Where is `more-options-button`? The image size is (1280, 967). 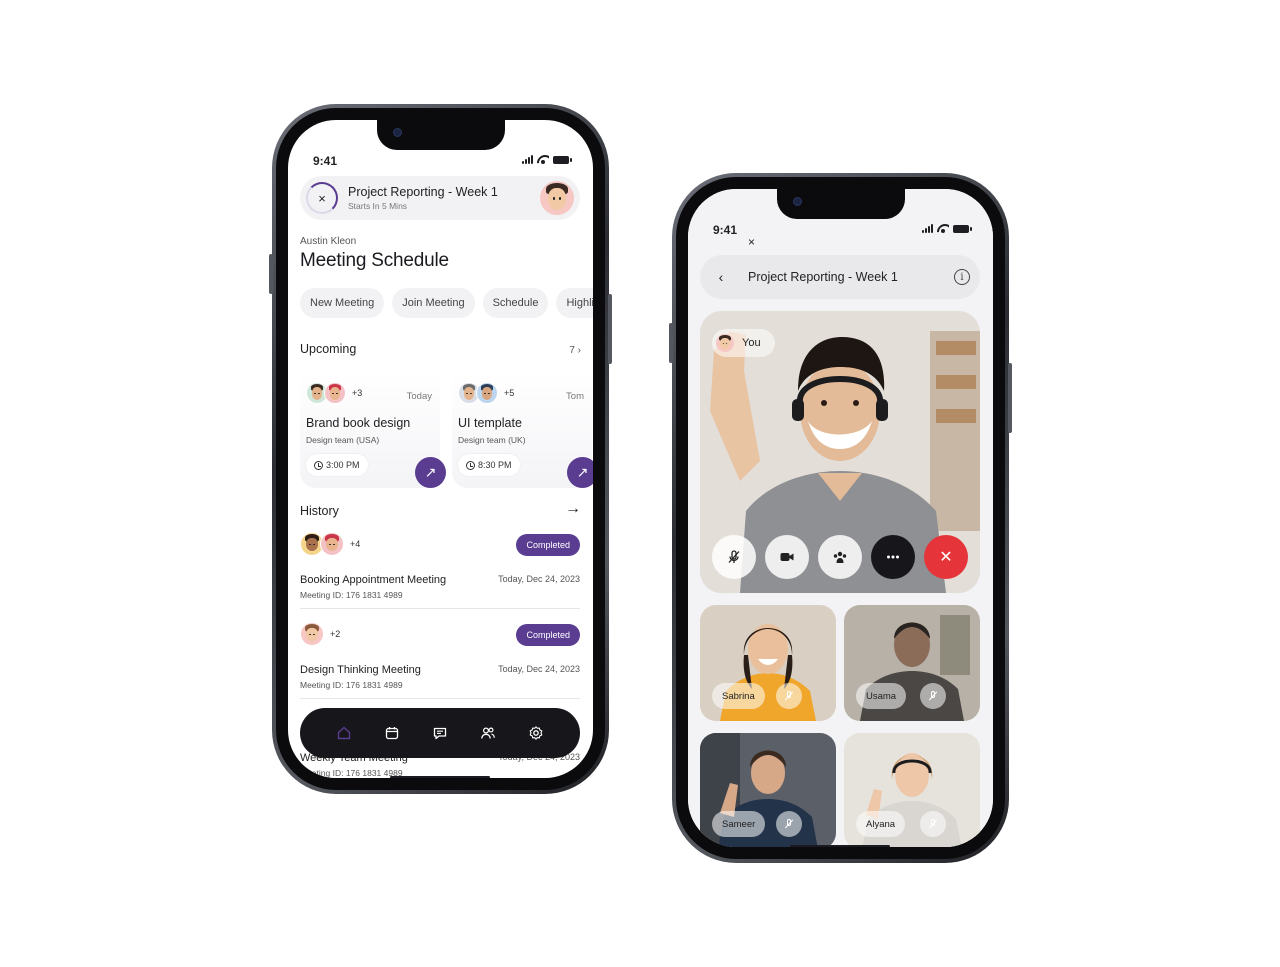 more-options-button is located at coordinates (893, 557).